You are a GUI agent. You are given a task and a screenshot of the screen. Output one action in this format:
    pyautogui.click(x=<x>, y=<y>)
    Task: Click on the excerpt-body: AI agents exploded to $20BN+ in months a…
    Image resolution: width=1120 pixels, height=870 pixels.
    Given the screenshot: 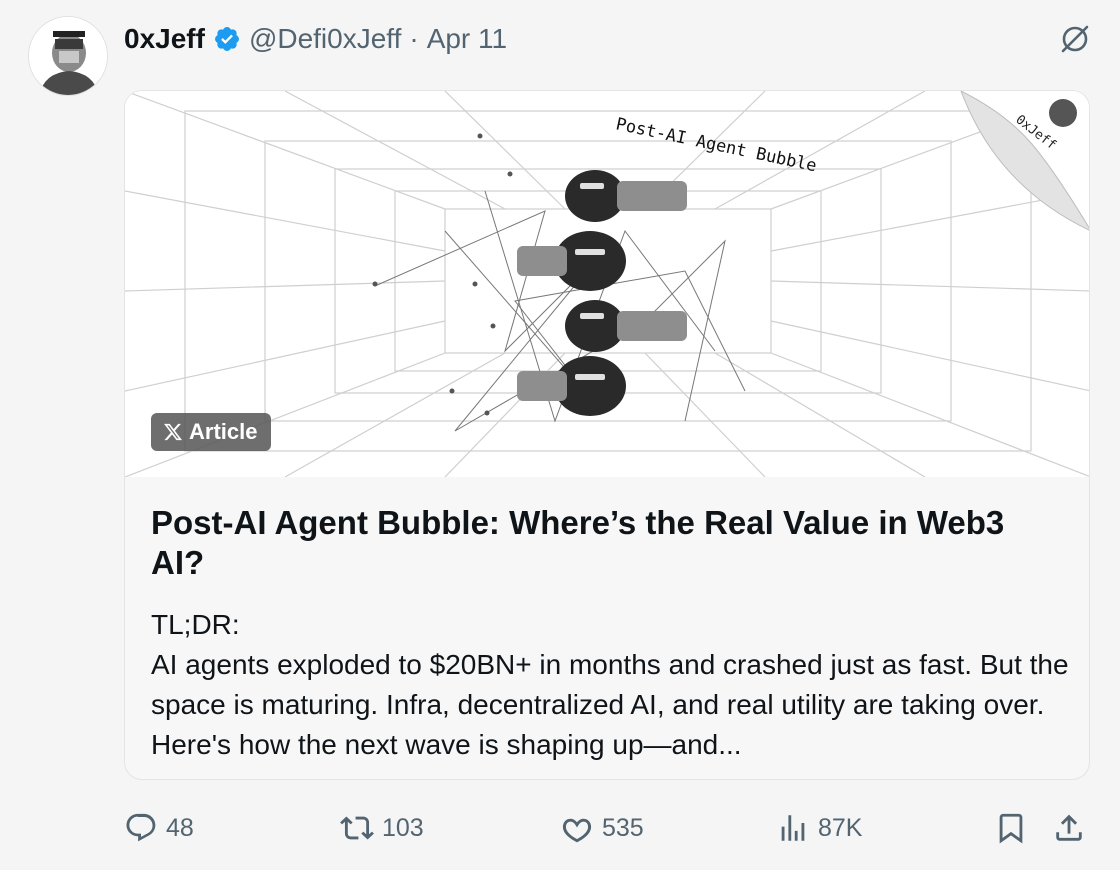 What is the action you would take?
    pyautogui.click(x=610, y=704)
    